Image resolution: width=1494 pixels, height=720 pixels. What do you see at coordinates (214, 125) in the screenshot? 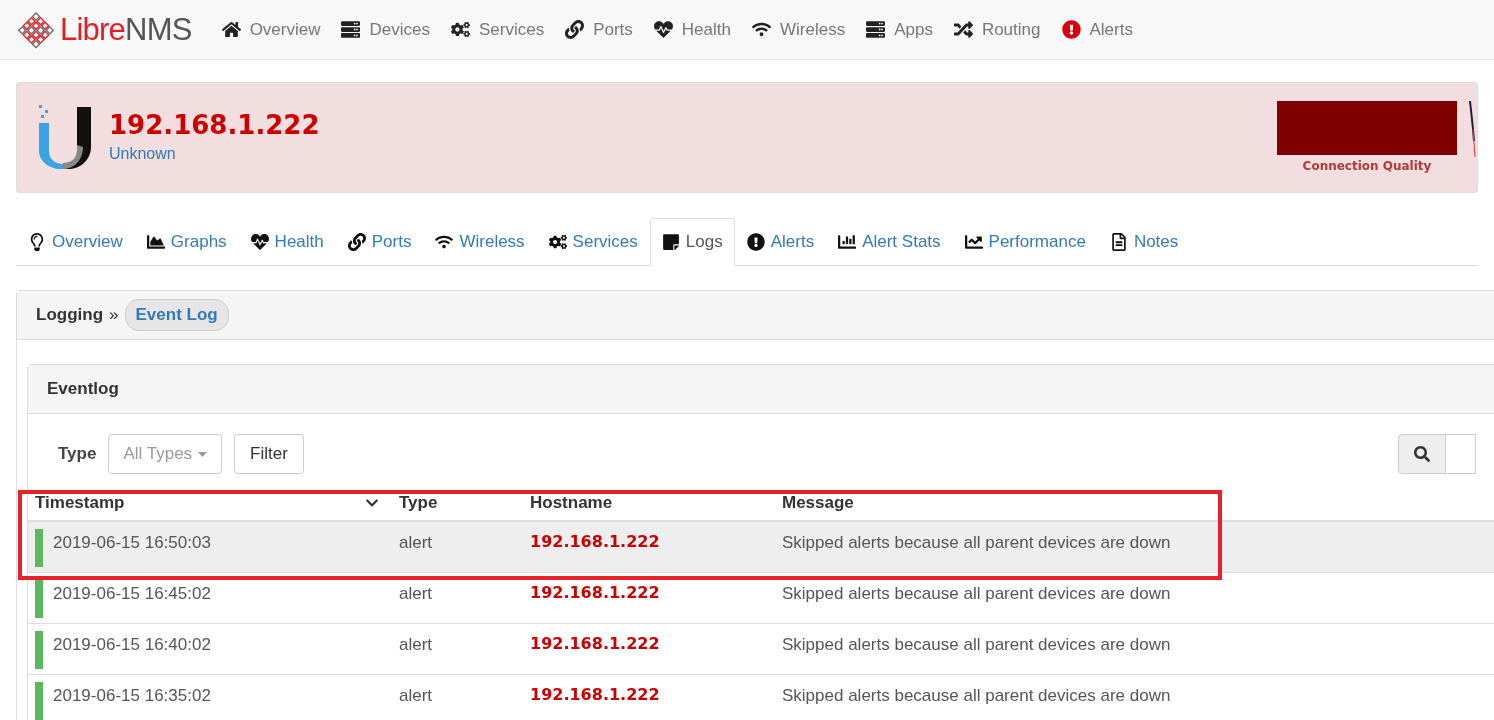
I see `device-hostname: 192.168.1.222` at bounding box center [214, 125].